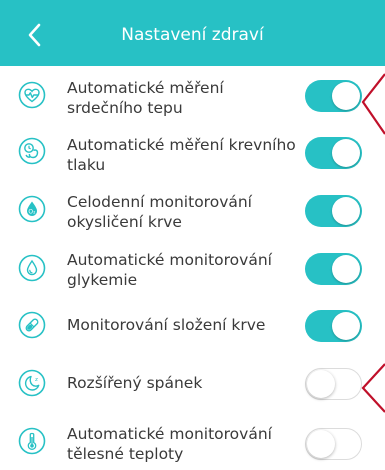  What do you see at coordinates (32, 211) in the screenshot?
I see `svg-text: O₂` at bounding box center [32, 211].